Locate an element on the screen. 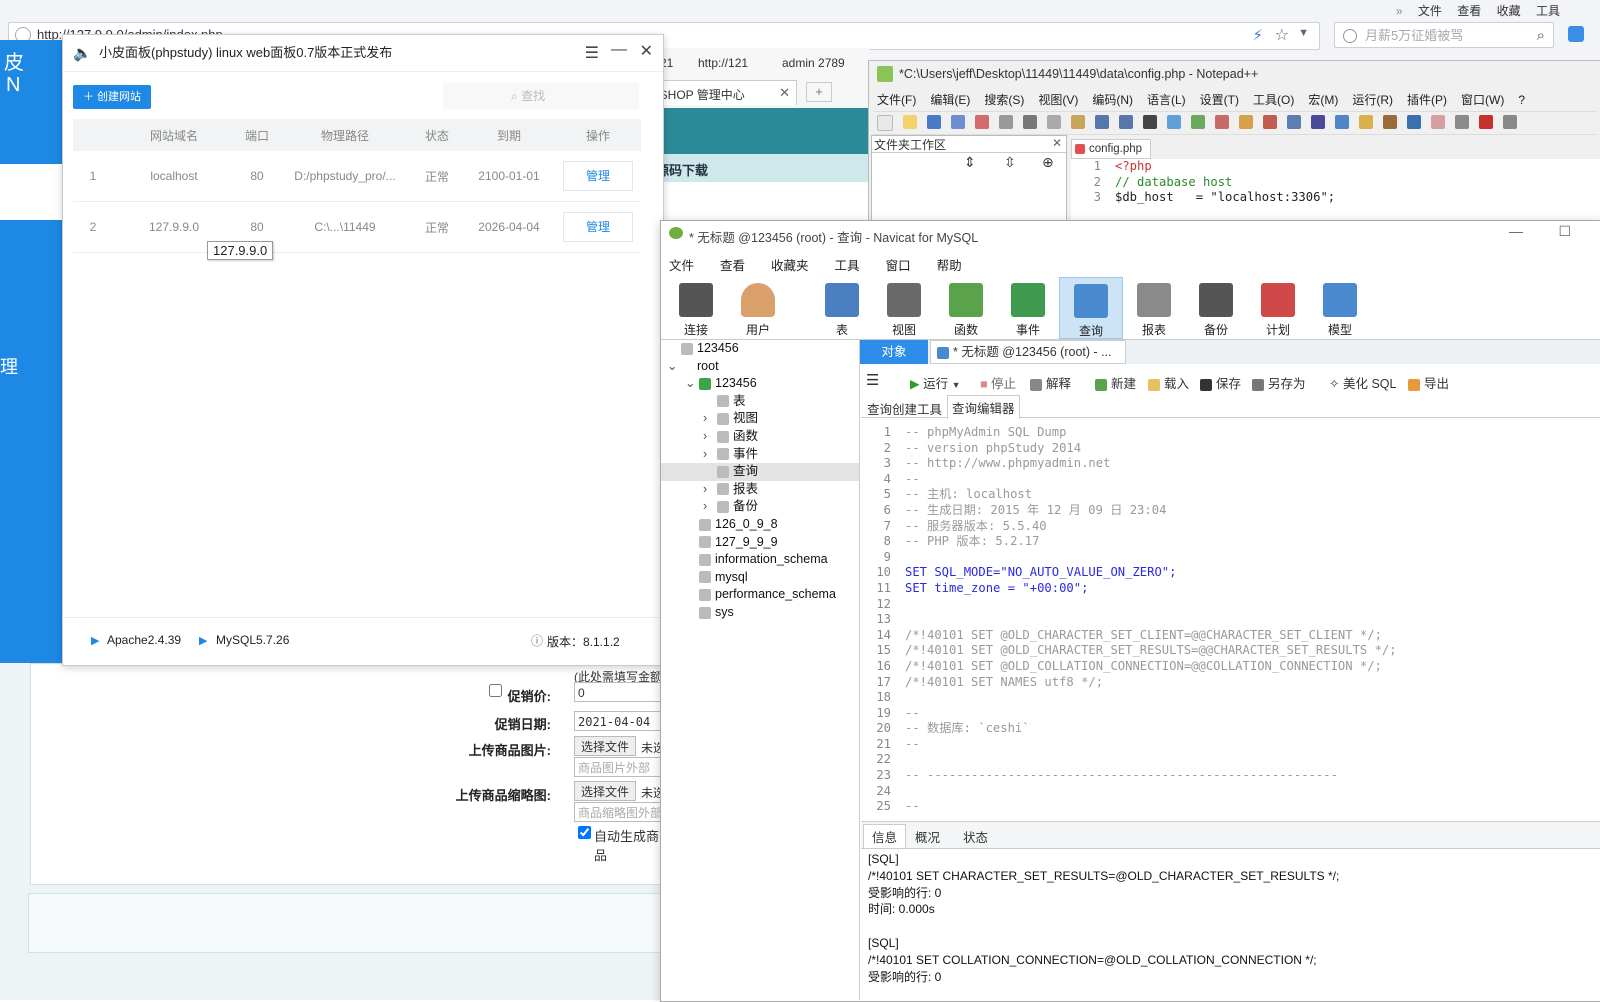  toolbar-query: 查询 is located at coordinates (1091, 308).